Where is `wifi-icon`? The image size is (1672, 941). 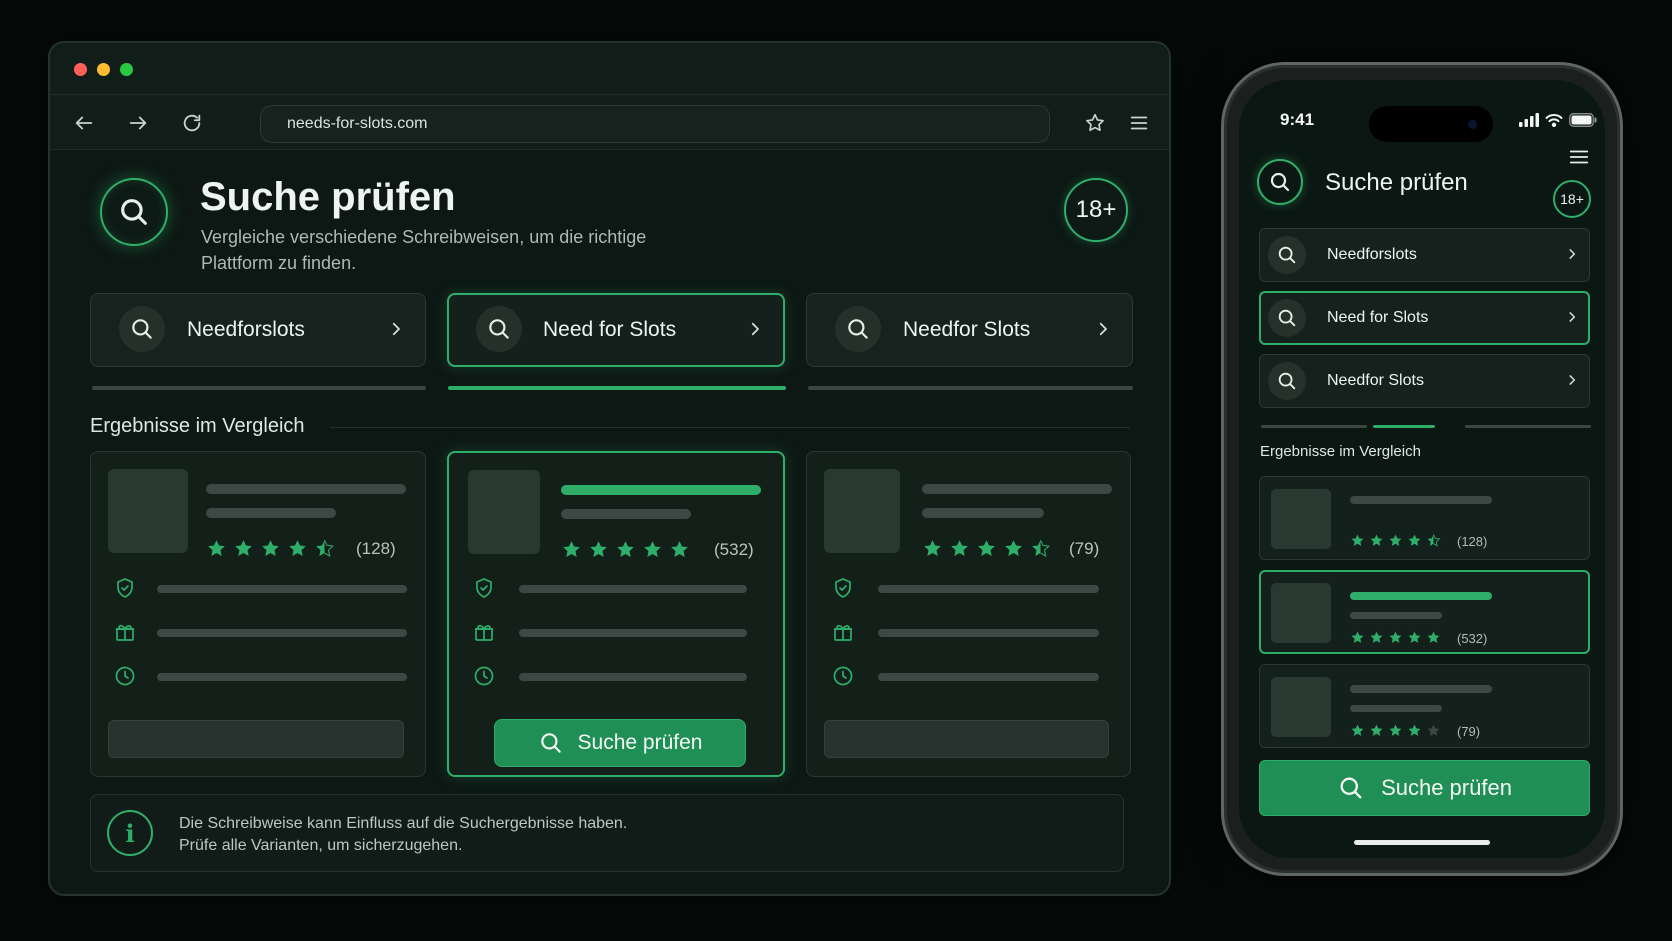
wifi-icon is located at coordinates (1554, 120).